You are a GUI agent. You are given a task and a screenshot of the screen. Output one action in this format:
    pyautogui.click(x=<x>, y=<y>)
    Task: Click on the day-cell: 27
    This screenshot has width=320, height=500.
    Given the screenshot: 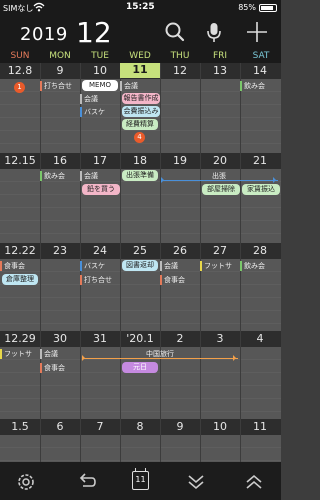 What is the action you would take?
    pyautogui.click(x=220, y=250)
    